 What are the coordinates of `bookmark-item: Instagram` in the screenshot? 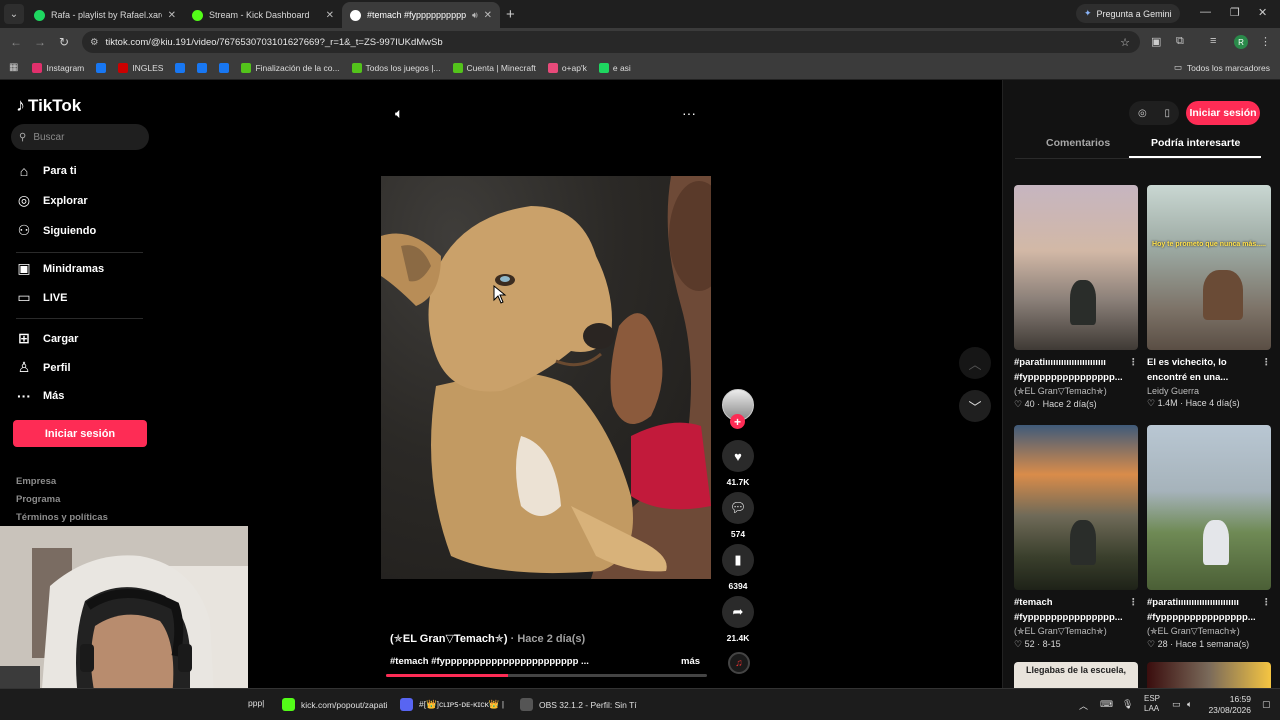 It's located at (58, 67).